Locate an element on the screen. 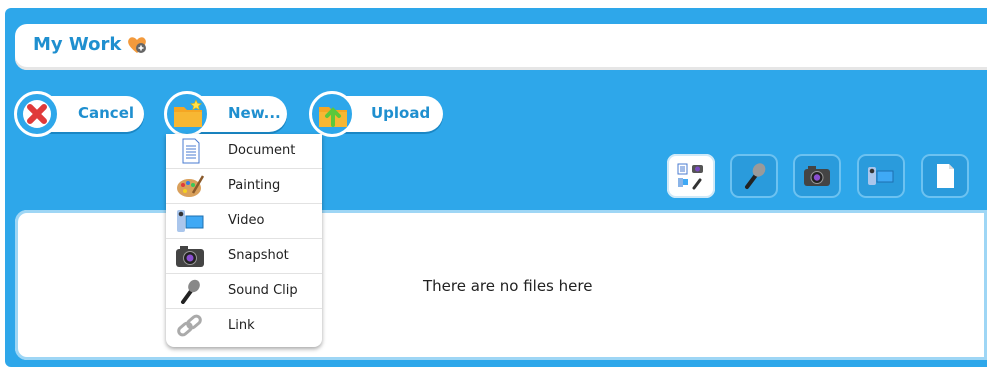 The image size is (987, 374). menu-item-snapshot: Snapshot is located at coordinates (244, 256).